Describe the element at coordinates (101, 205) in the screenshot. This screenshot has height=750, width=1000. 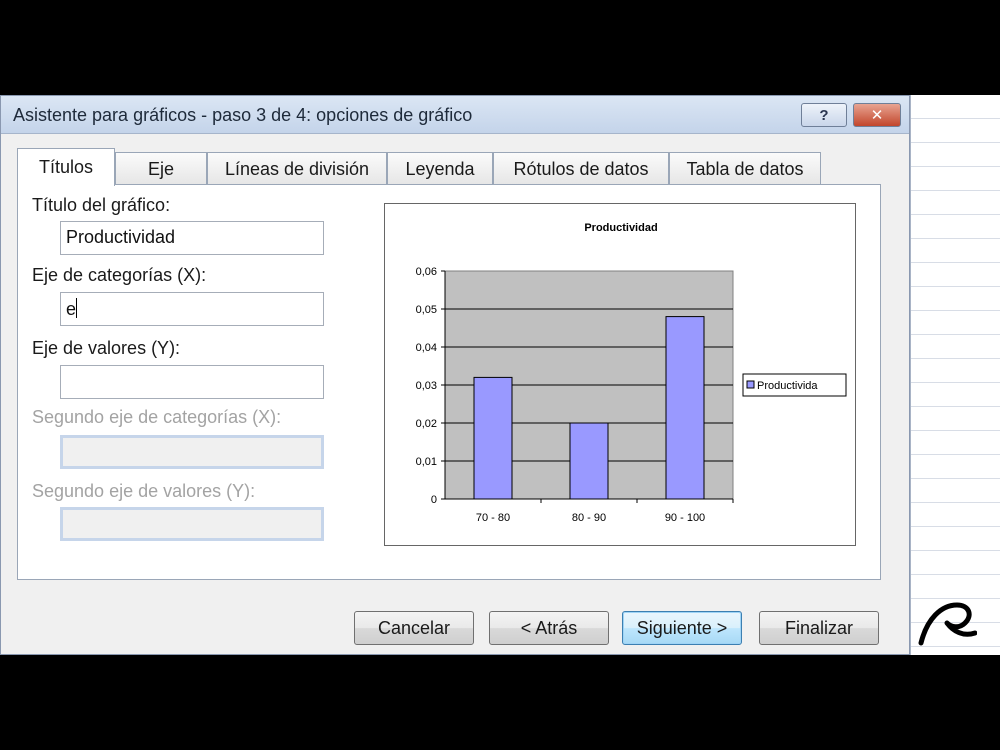
I see `chart-title-label: Título del gráfico:` at that location.